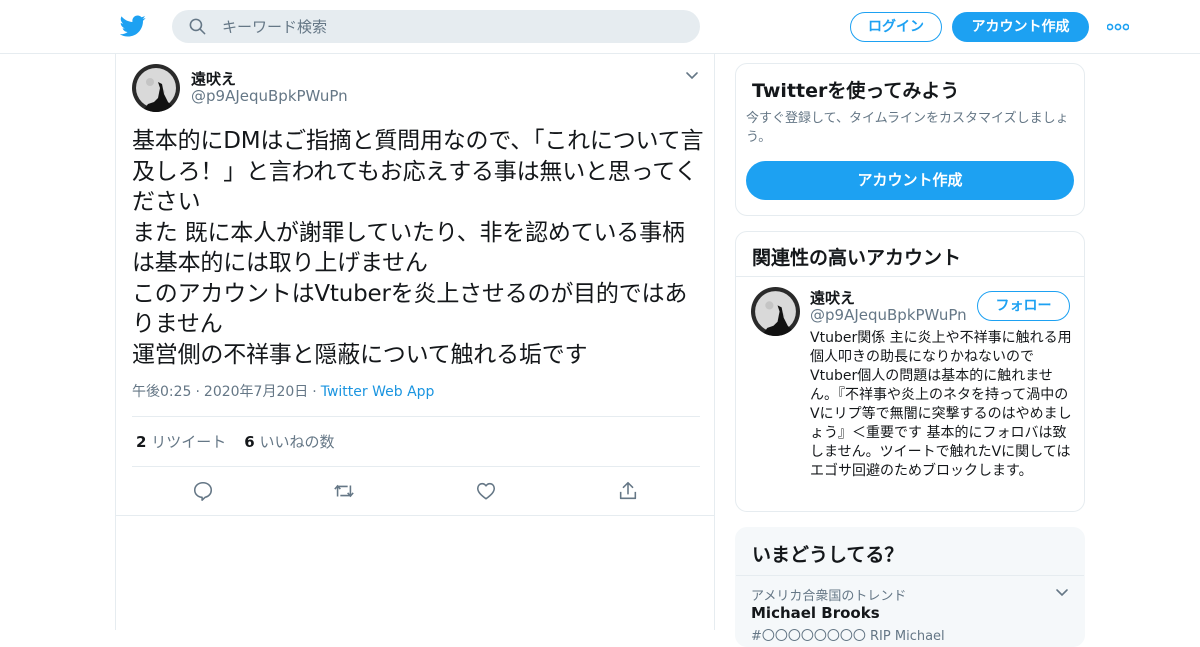 This screenshot has width=1200, height=647. Describe the element at coordinates (256, 392) in the screenshot. I see `tweet-date: 2020年7月20日` at that location.